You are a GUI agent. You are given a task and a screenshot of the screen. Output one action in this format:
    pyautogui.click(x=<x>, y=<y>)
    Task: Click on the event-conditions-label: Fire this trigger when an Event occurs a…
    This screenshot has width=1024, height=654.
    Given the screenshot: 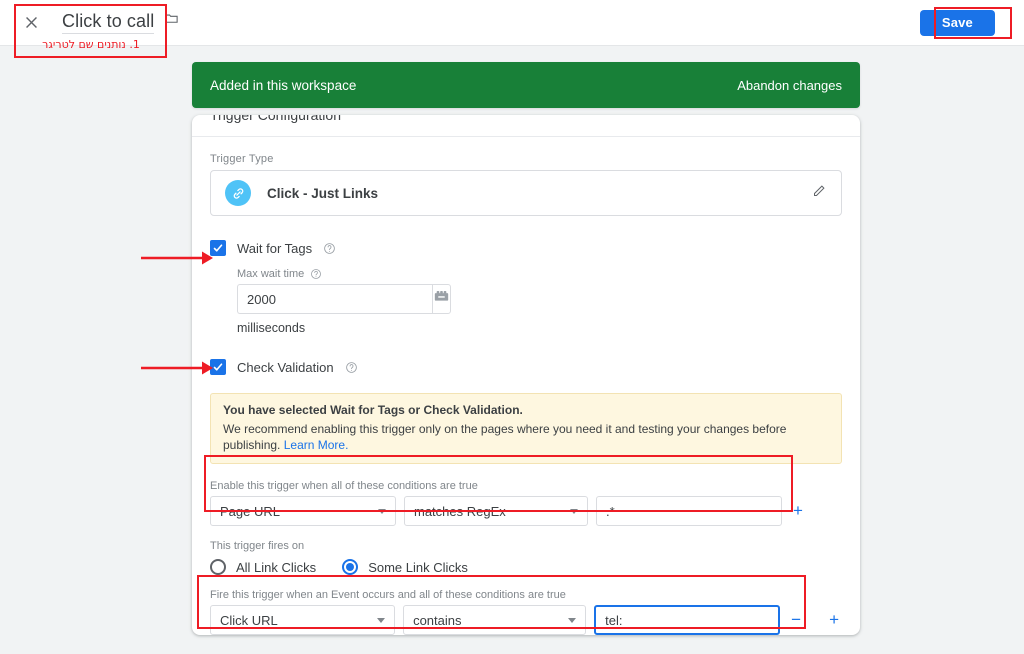 What is the action you would take?
    pyautogui.click(x=388, y=595)
    